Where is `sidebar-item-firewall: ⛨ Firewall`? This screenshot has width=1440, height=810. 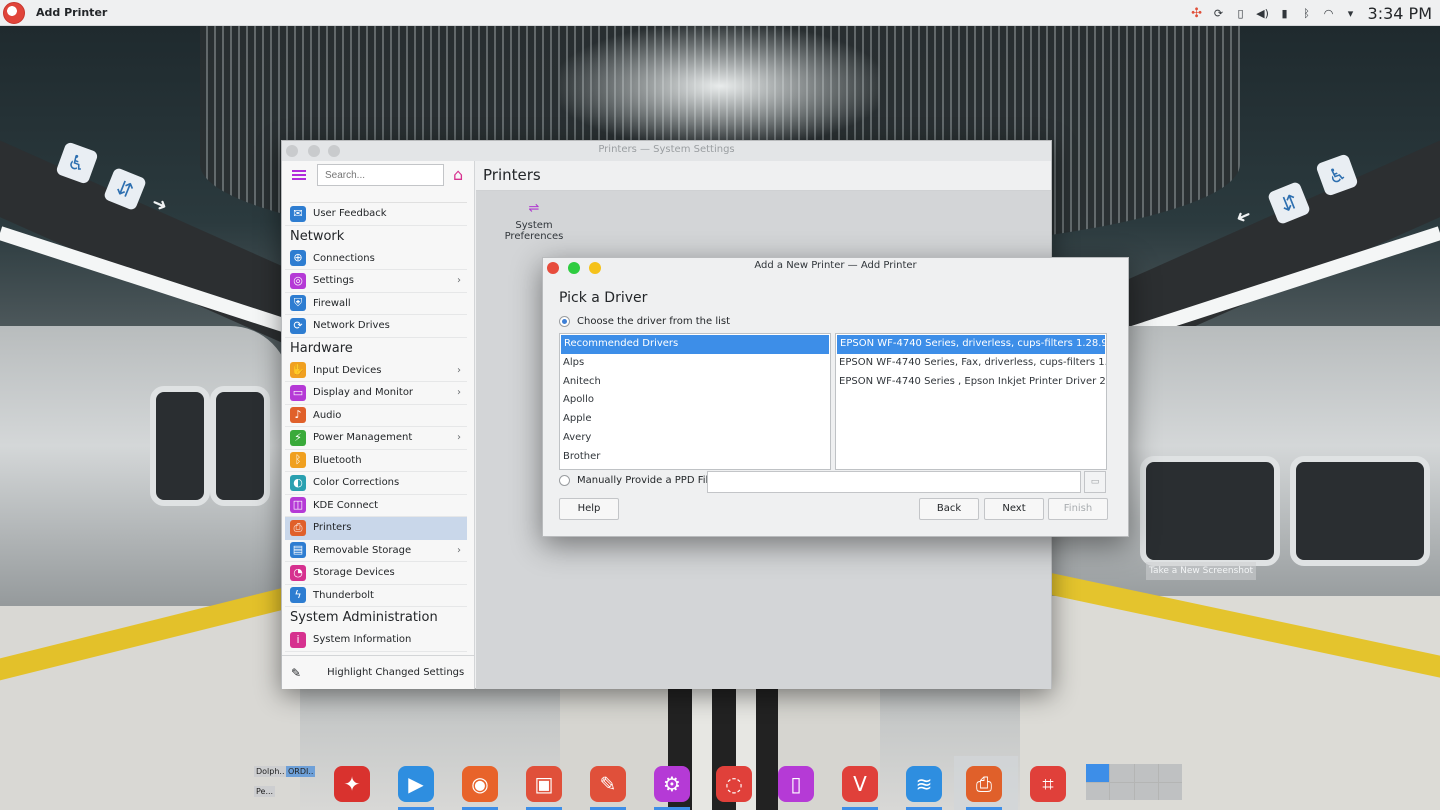 sidebar-item-firewall: ⛨ Firewall is located at coordinates (376, 304).